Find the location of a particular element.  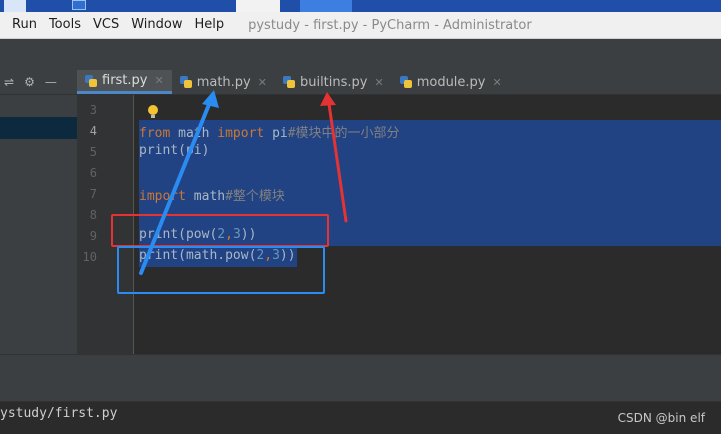

tab-first-py: first.py ✕ is located at coordinates (124, 82).